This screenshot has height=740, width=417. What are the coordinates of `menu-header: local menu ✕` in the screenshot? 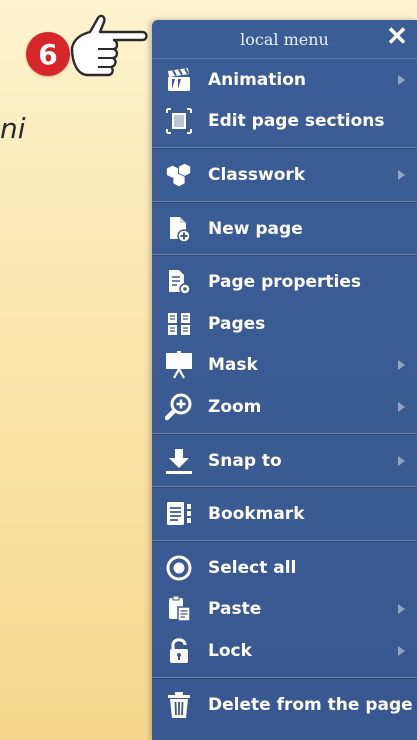 It's located at (284, 39).